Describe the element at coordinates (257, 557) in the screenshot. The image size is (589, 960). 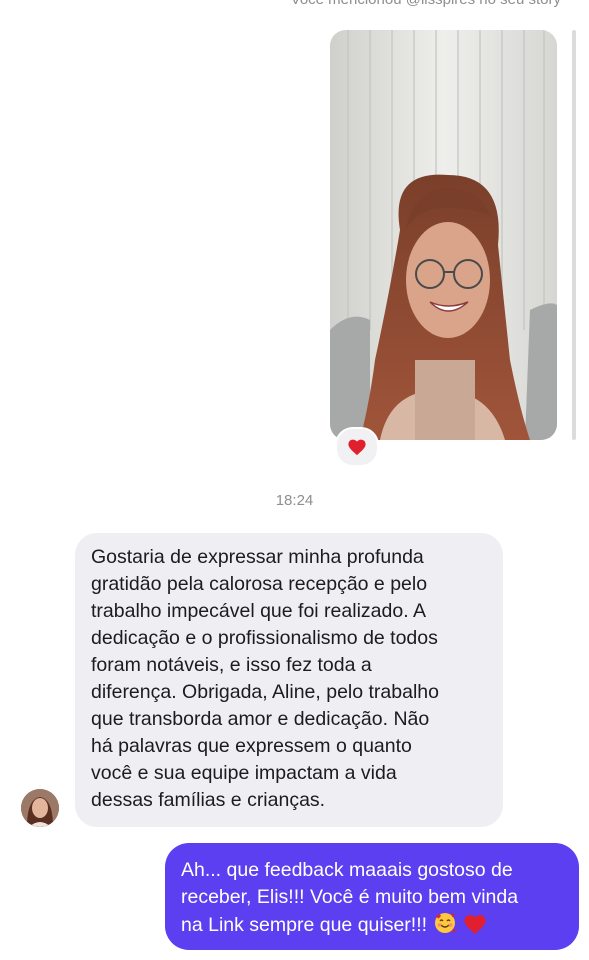
I see `message-text-line: Gostaria de expressar minha profunda` at that location.